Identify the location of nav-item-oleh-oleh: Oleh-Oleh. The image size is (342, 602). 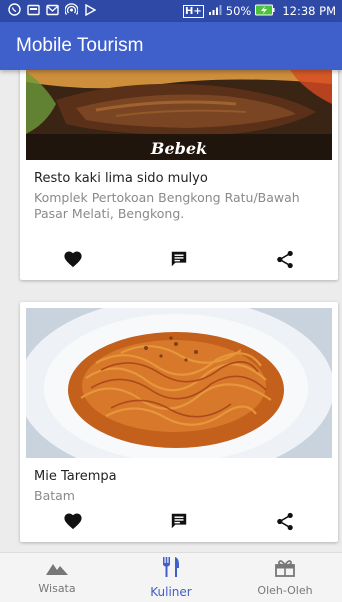
(285, 577).